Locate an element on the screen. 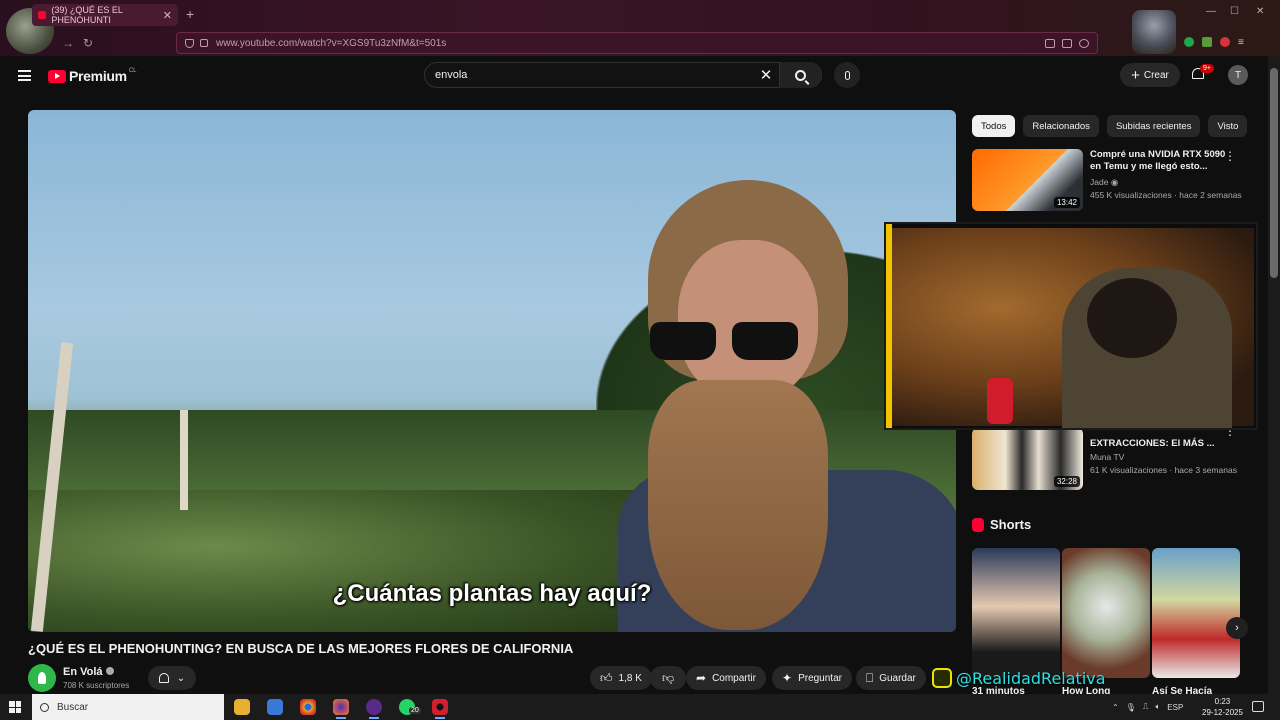 The image size is (1280, 720). extension-puzzle-icon is located at coordinates (1207, 42).